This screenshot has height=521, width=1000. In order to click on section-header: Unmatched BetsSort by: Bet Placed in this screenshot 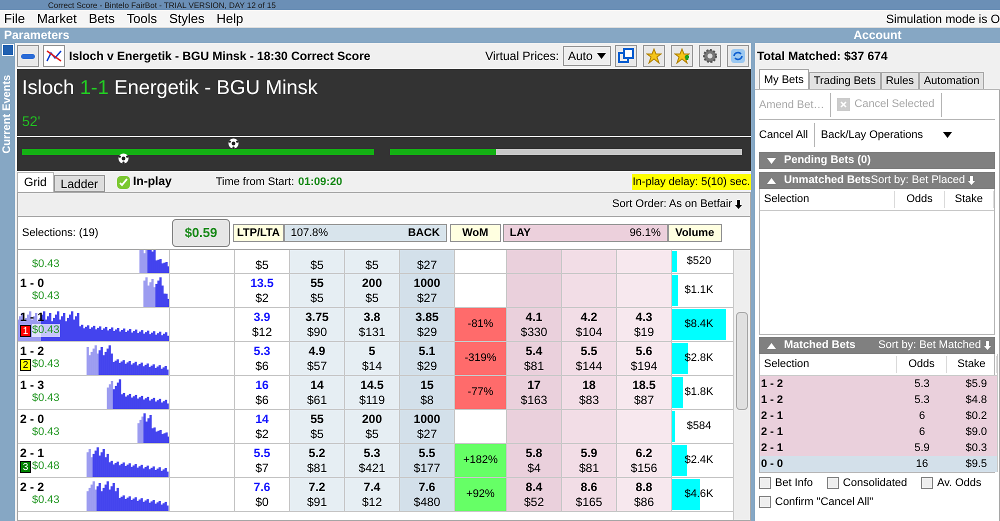, I will do `click(877, 180)`.